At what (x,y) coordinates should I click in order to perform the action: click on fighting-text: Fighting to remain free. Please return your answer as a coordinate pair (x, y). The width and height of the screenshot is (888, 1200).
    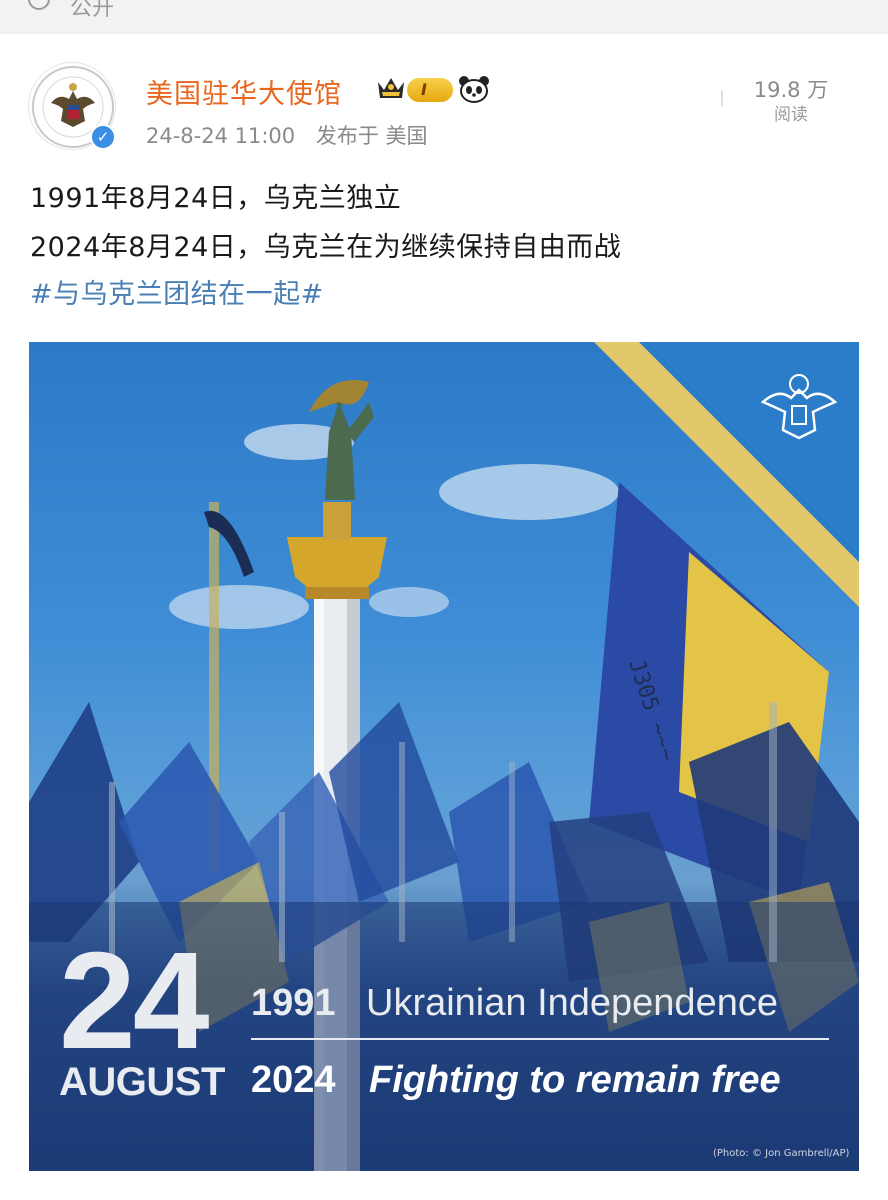
    Looking at the image, I should click on (575, 1080).